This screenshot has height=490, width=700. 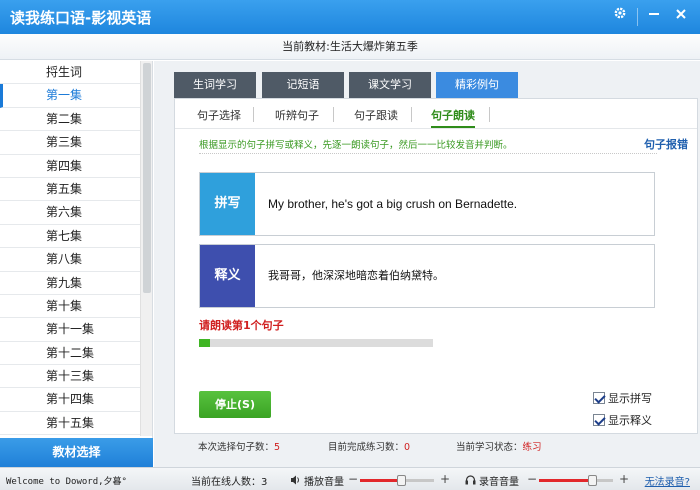 What do you see at coordinates (215, 85) in the screenshot?
I see `tab-vocabulary: 生词学习` at bounding box center [215, 85].